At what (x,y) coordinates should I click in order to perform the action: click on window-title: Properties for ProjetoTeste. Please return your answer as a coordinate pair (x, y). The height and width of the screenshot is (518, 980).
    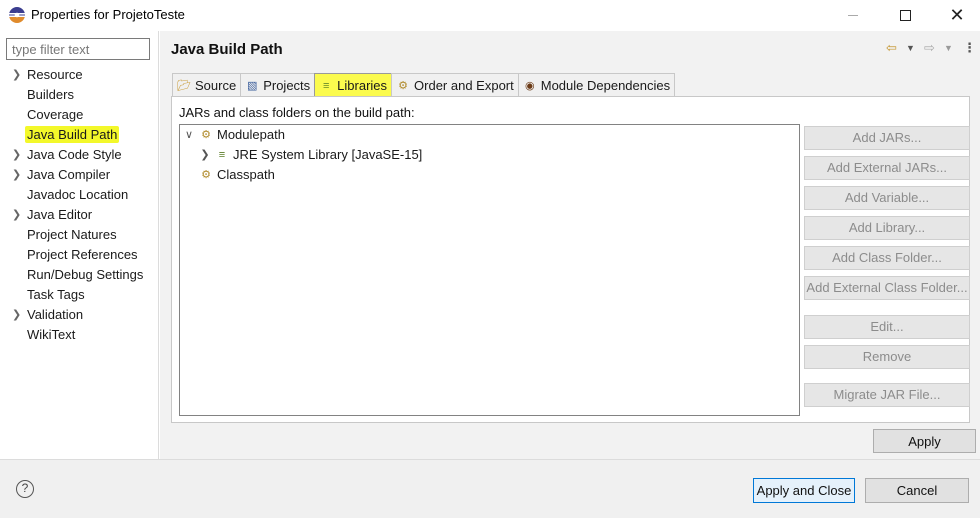
    Looking at the image, I should click on (108, 14).